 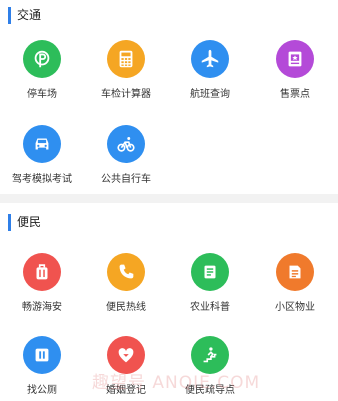 What do you see at coordinates (176, 383) in the screenshot?
I see `watermark: 趣望号 ANQIE.COM` at bounding box center [176, 383].